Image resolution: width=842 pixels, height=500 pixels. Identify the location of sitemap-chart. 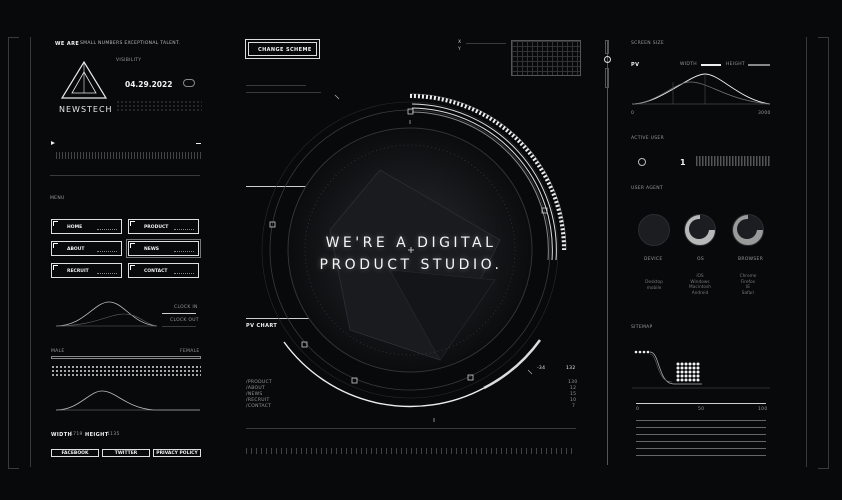
(701, 369).